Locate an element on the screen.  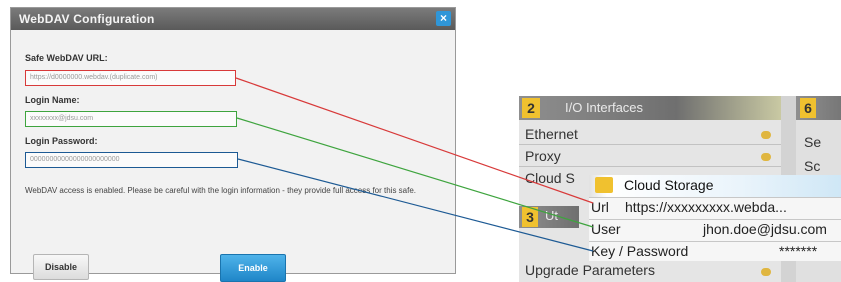
side-panel-header: 6 is located at coordinates (818, 108).